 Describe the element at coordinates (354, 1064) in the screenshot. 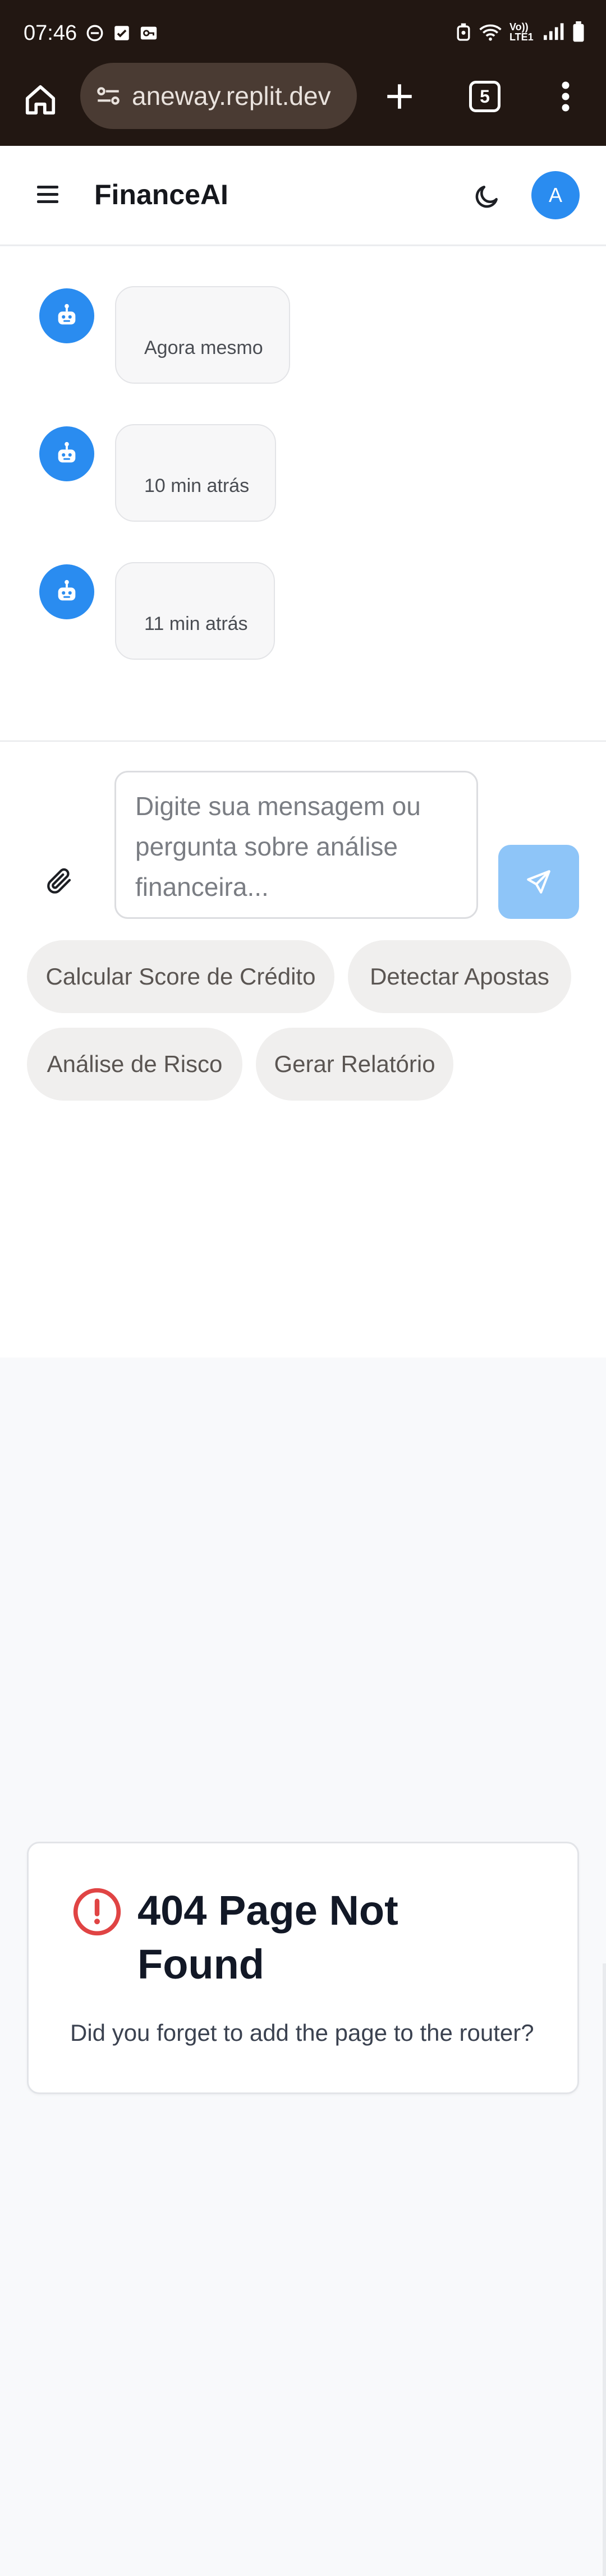

I see `quick-action-generate-report: Gerar Relatório` at that location.